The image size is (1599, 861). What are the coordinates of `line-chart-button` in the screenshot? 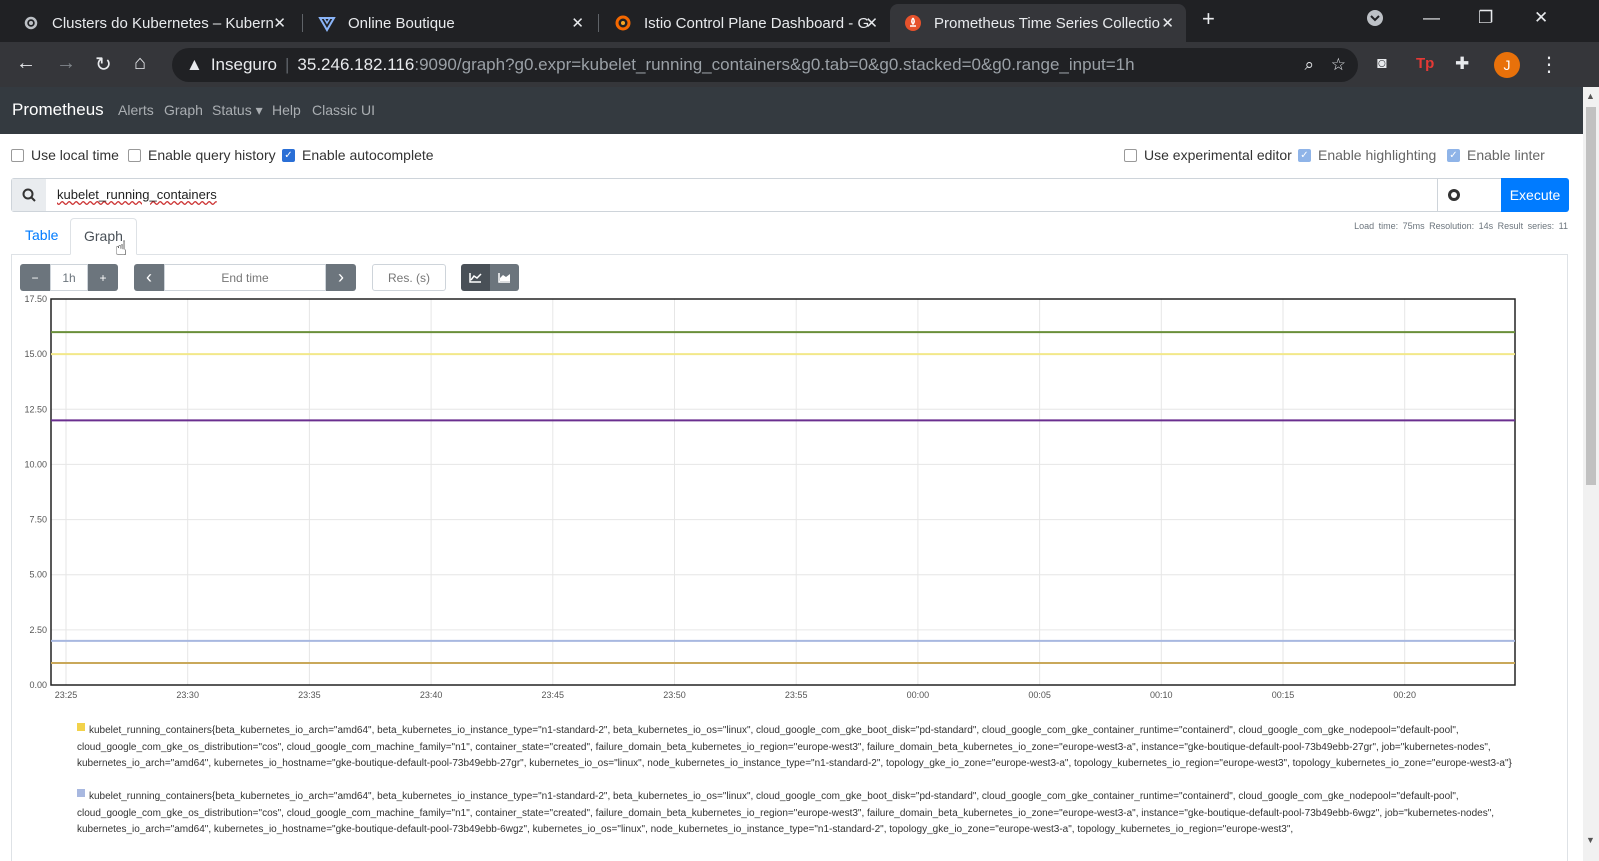 It's located at (475, 277).